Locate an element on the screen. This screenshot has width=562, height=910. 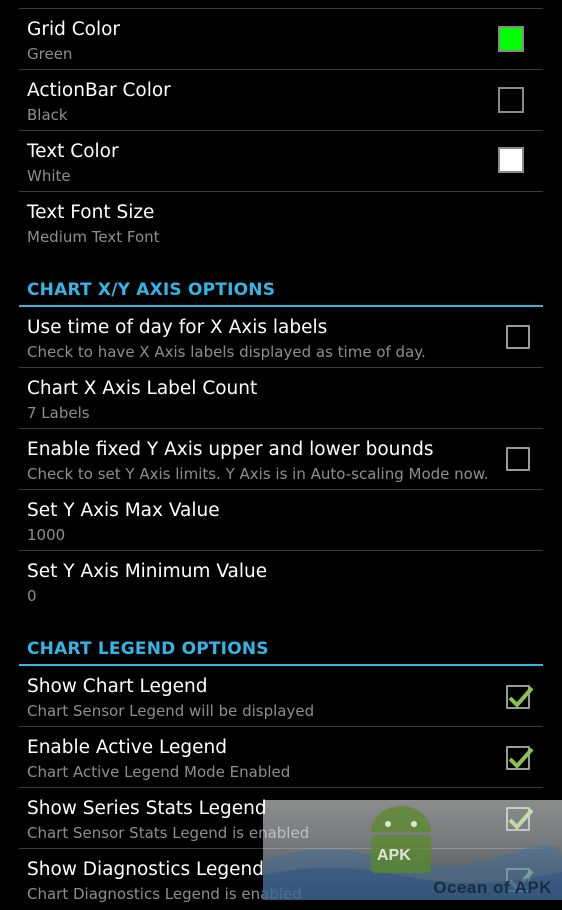
pref-title: Text Font Size is located at coordinates (91, 212).